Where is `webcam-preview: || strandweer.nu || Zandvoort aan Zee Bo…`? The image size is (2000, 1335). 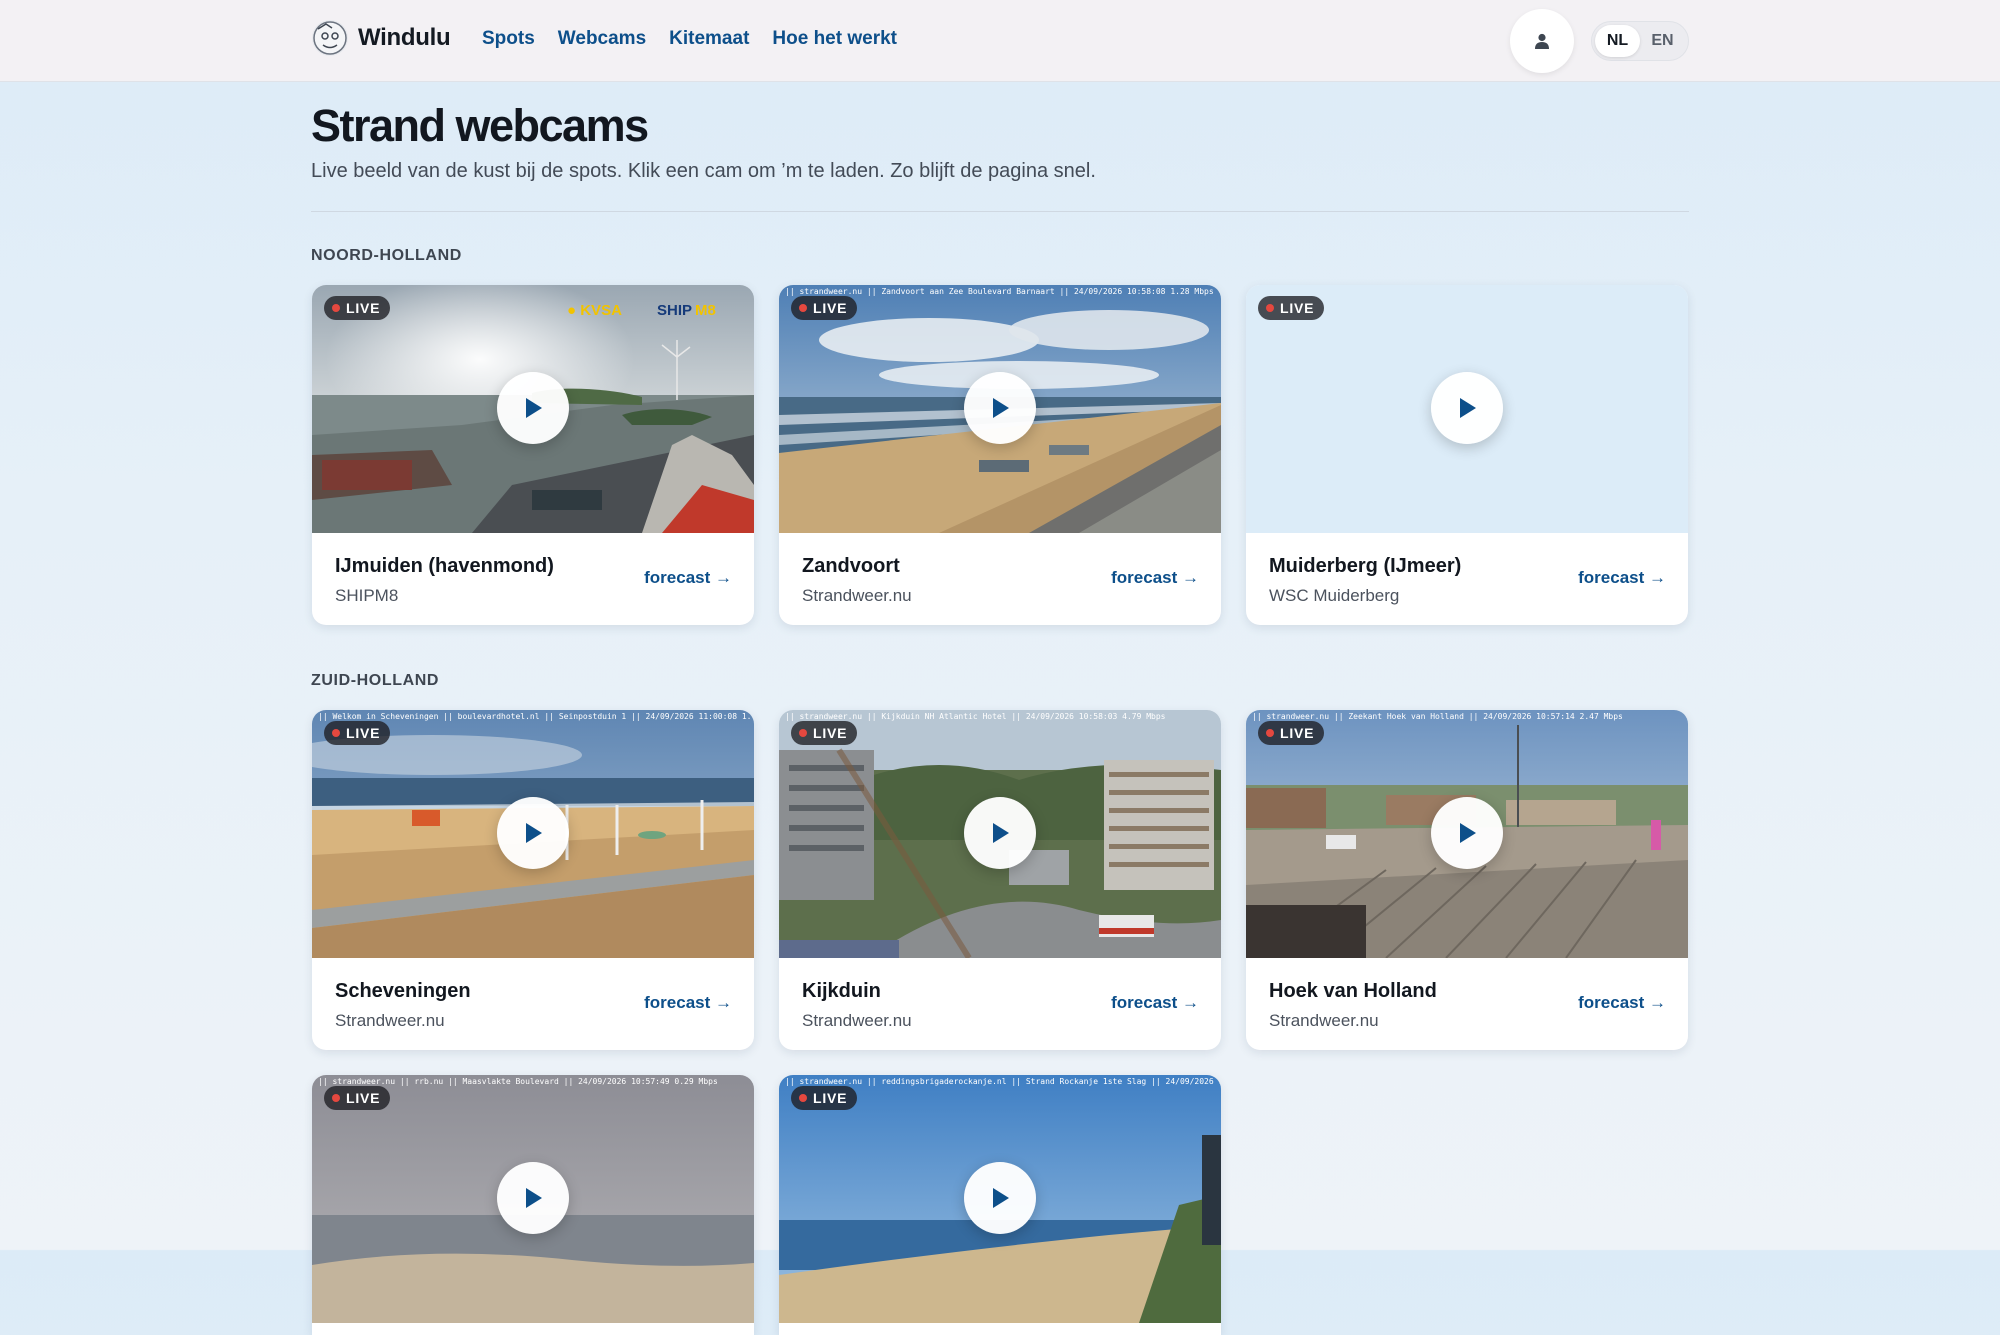
webcam-preview: || strandweer.nu || Zandvoort aan Zee Bo… is located at coordinates (1000, 409).